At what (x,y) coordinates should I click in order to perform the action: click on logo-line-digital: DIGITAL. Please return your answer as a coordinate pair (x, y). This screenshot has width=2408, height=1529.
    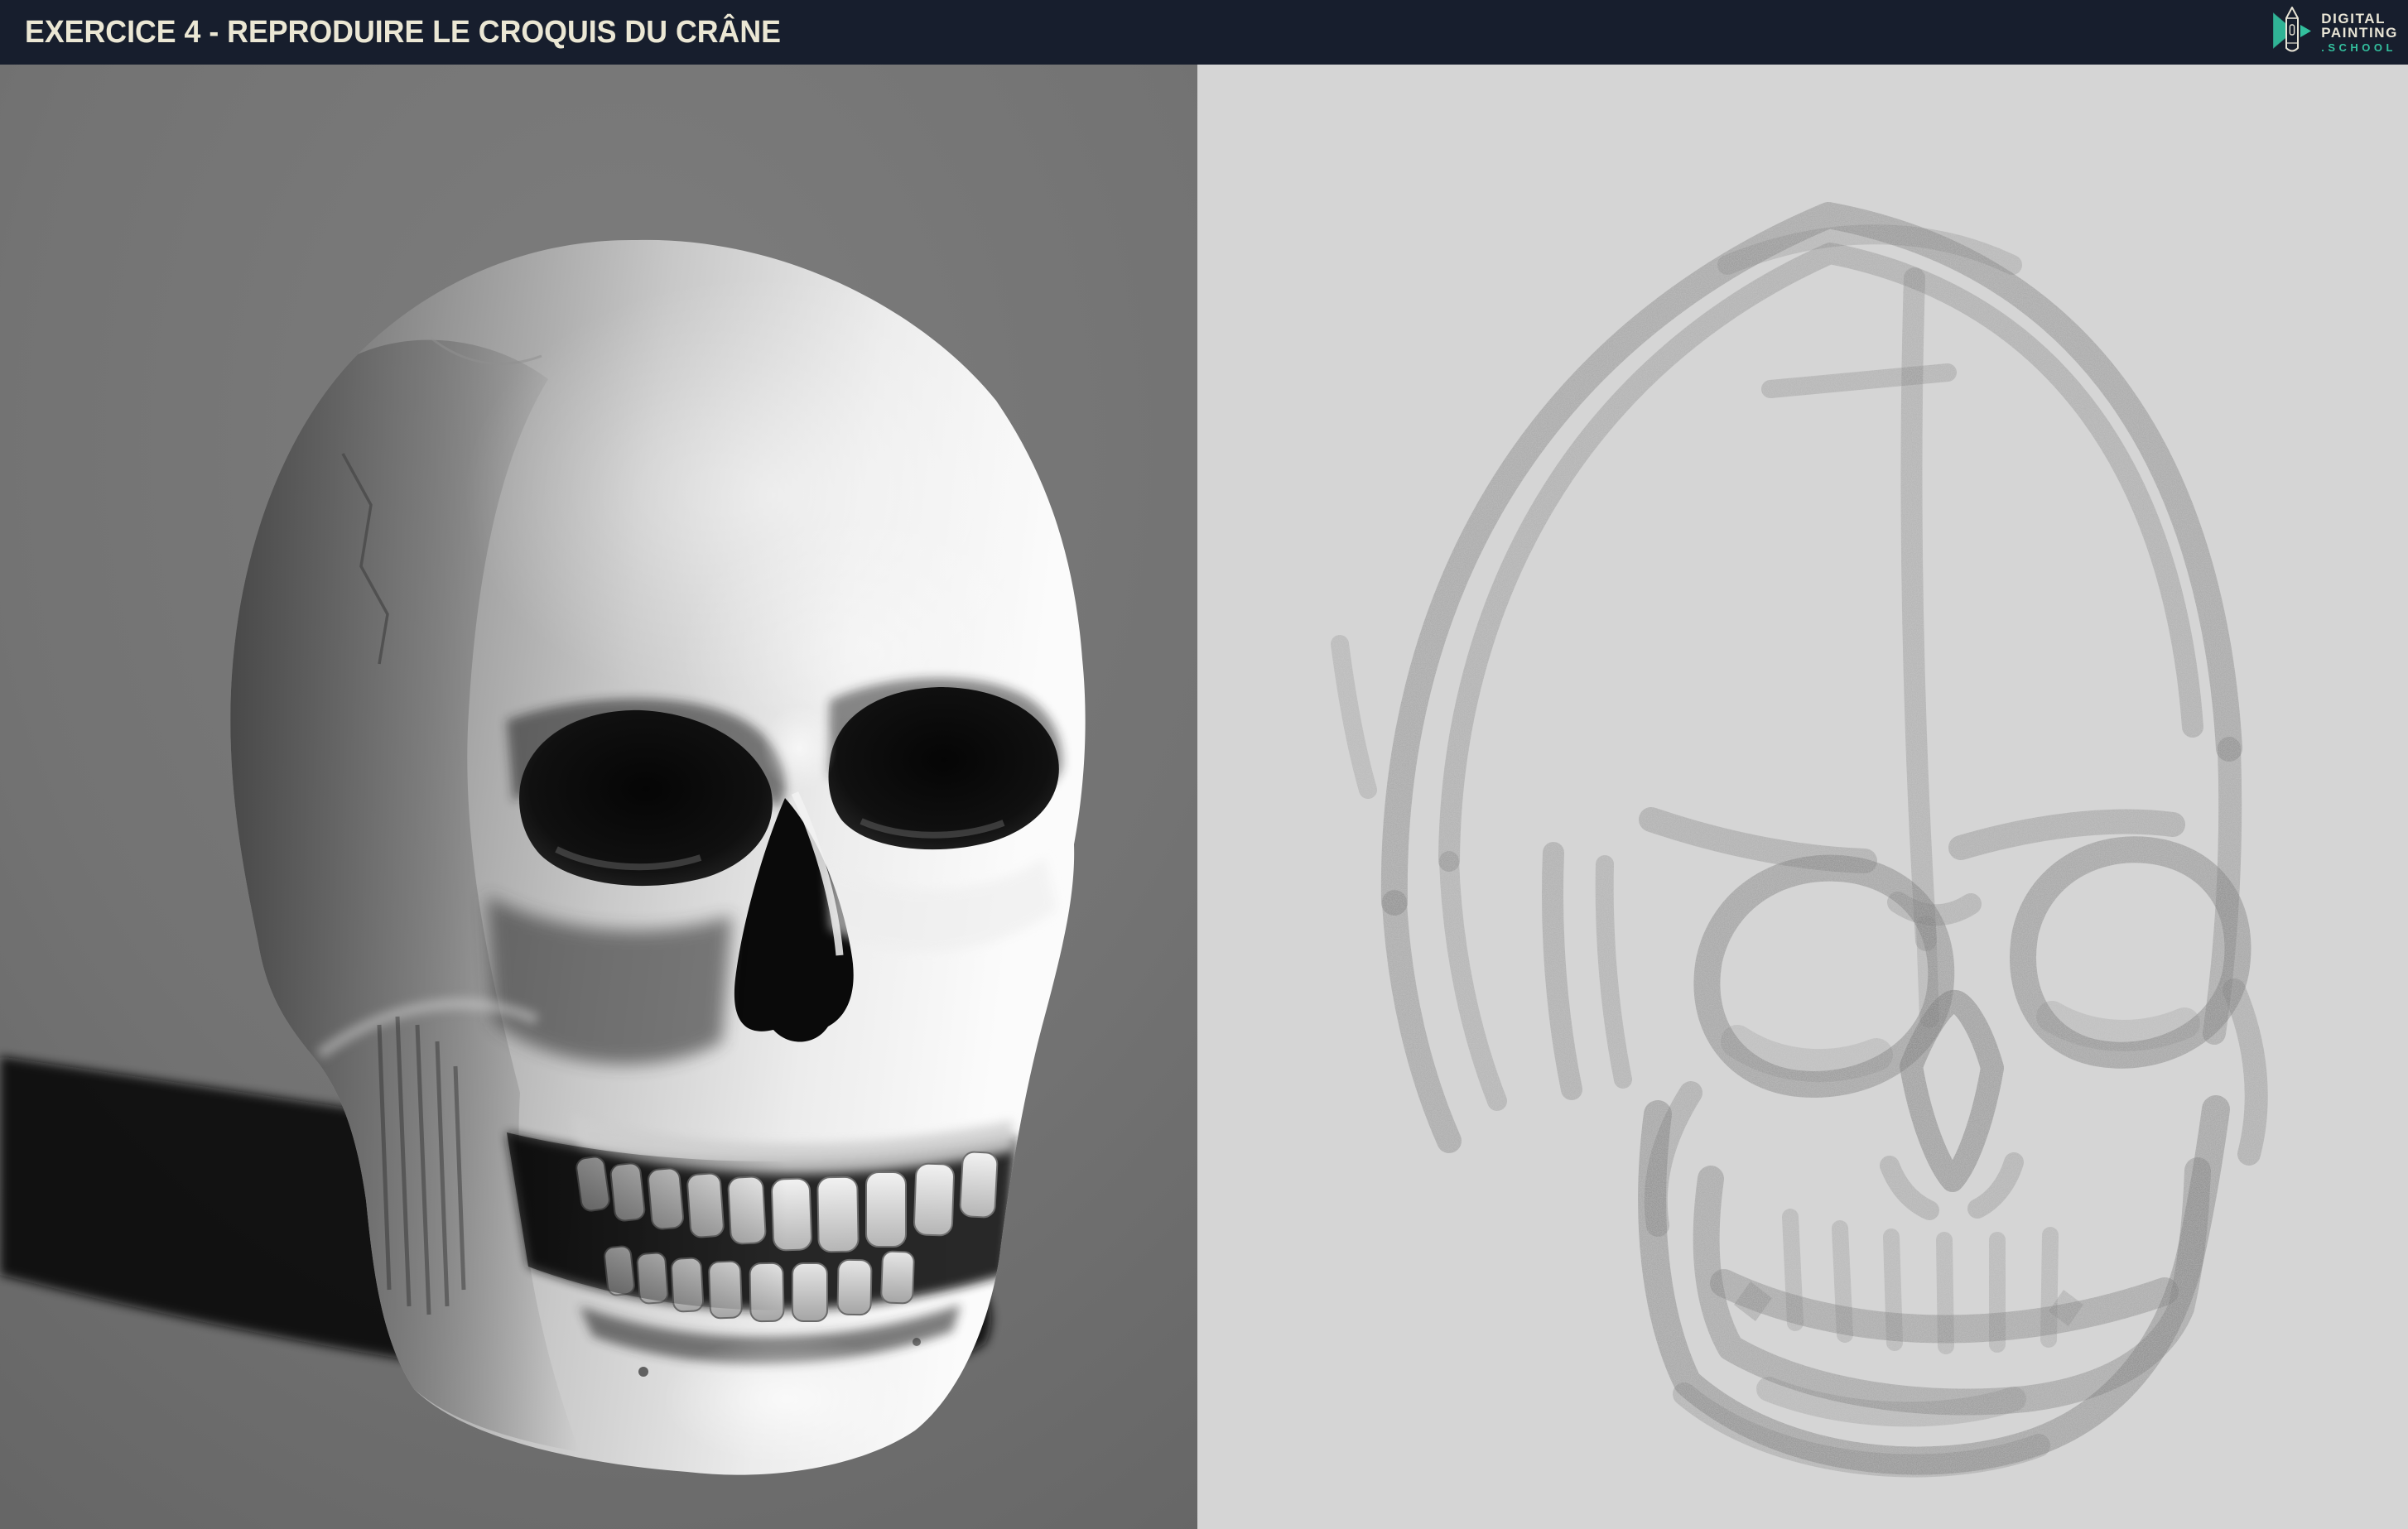
    Looking at the image, I should click on (2353, 18).